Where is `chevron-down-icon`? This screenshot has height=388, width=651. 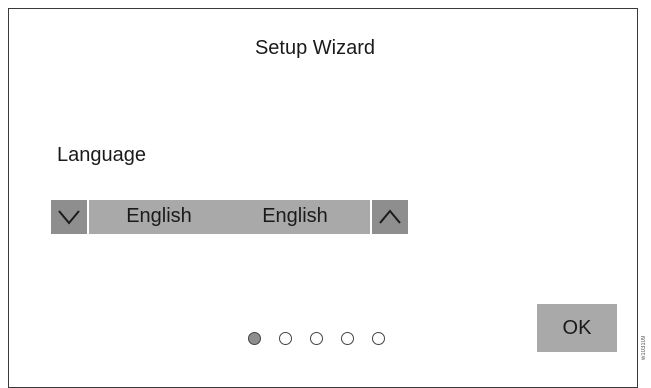
chevron-down-icon is located at coordinates (69, 217).